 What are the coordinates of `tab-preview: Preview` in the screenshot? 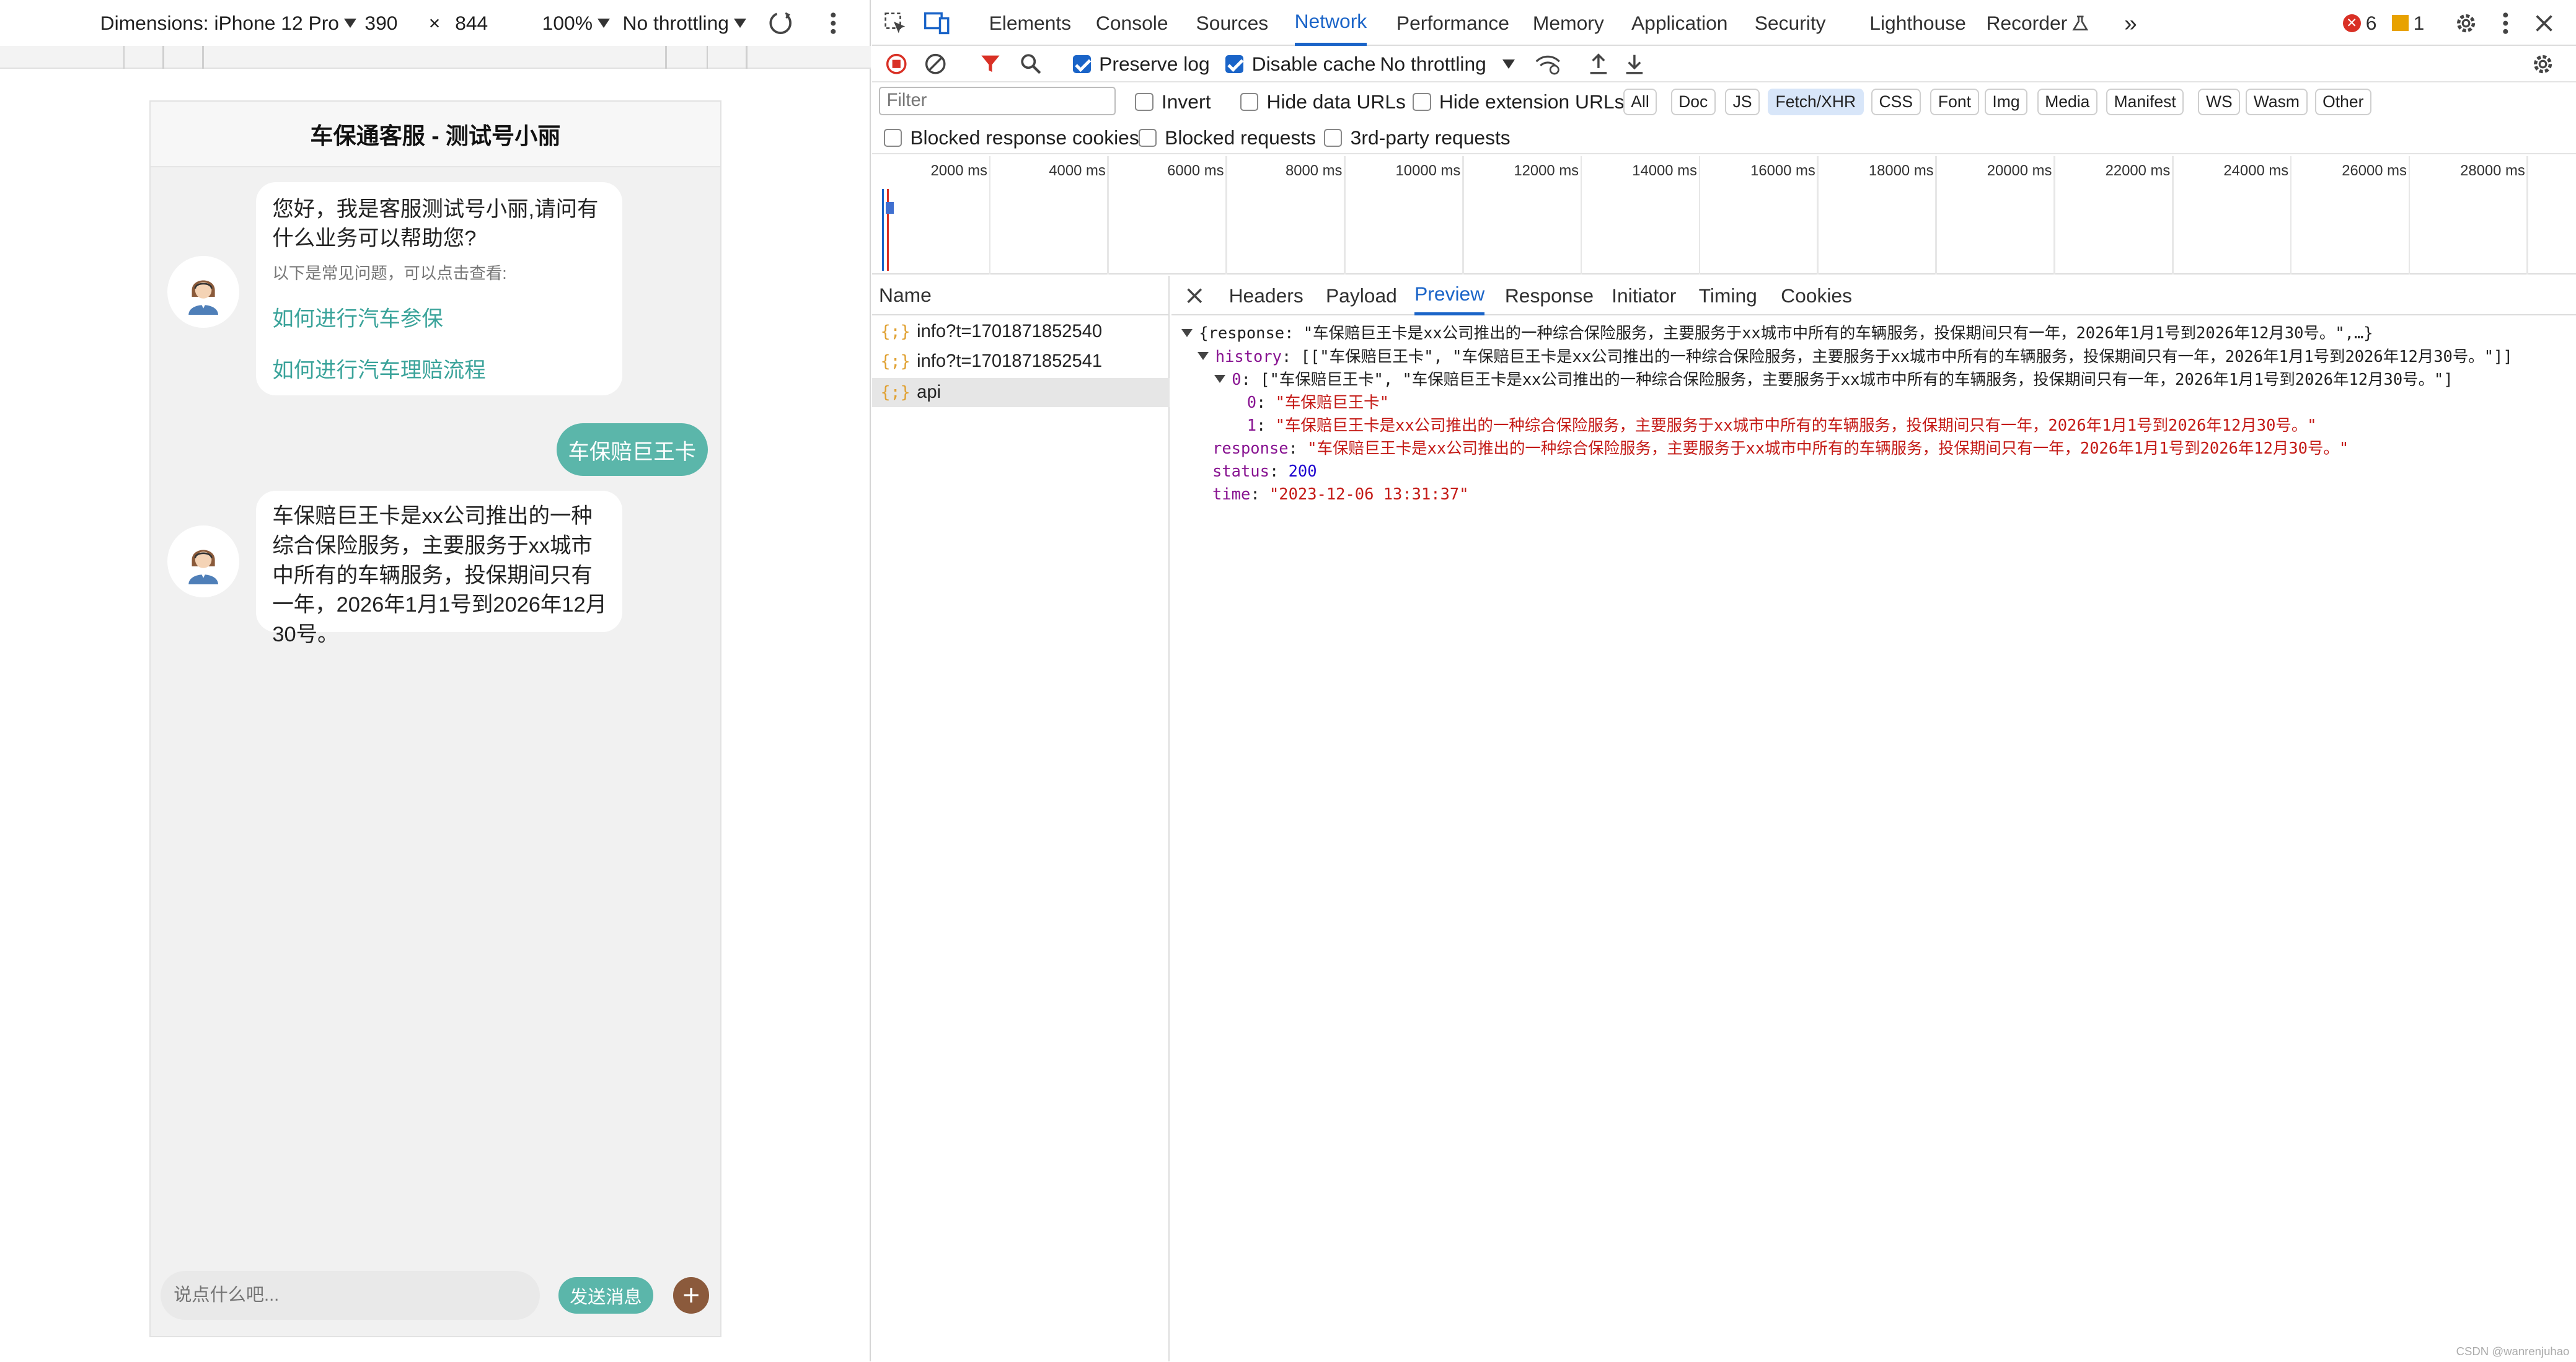 It's located at (1449, 295).